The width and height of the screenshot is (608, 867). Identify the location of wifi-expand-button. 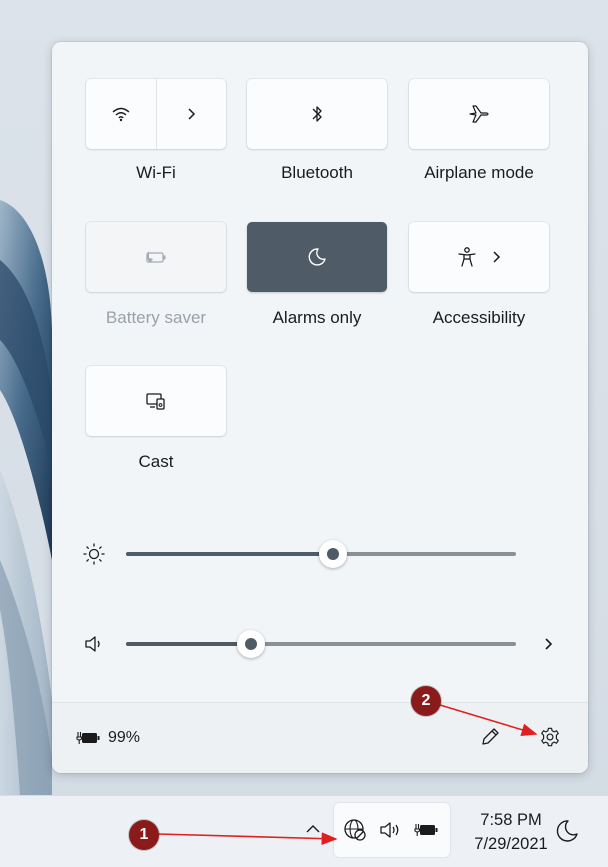
(192, 114).